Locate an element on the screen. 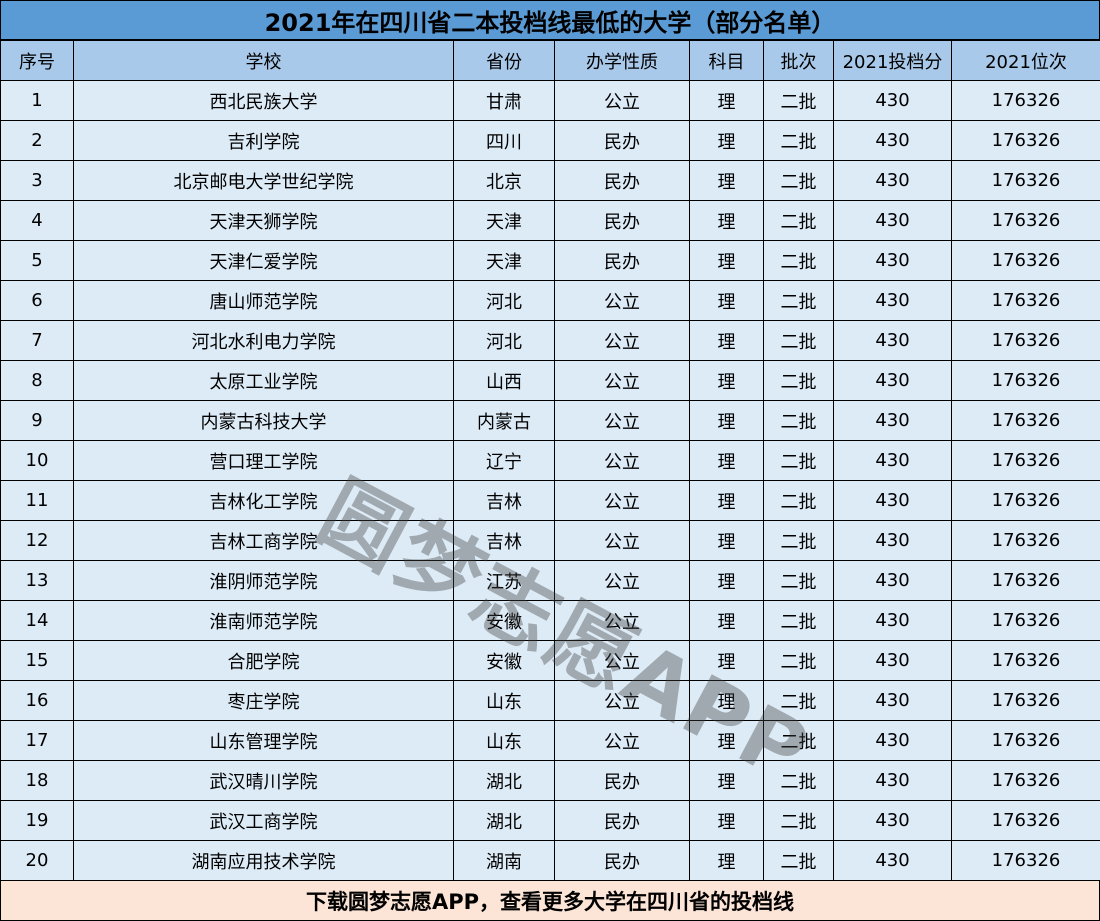  column-header-subject: 科目 is located at coordinates (726, 60).